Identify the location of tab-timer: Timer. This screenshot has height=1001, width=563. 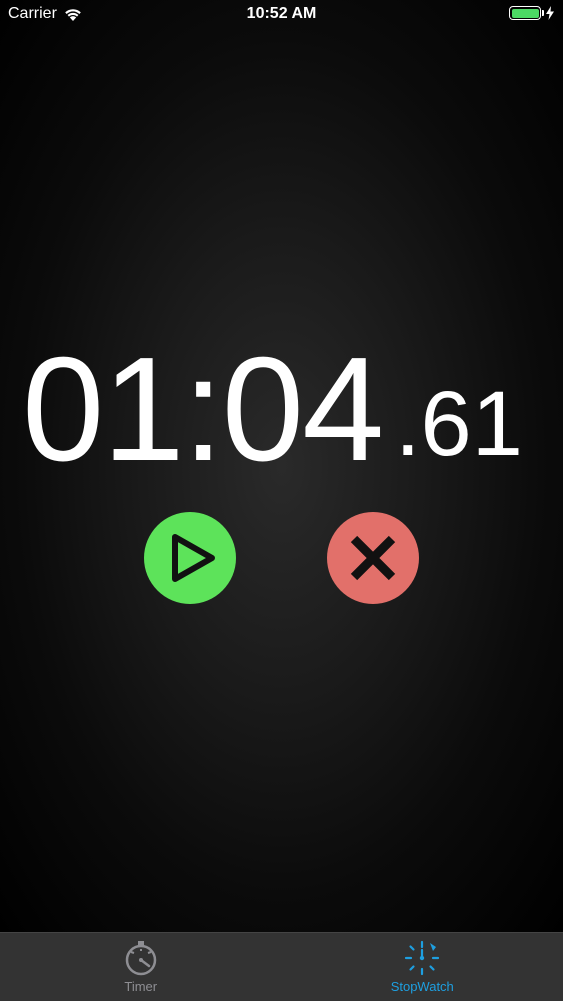
(141, 967).